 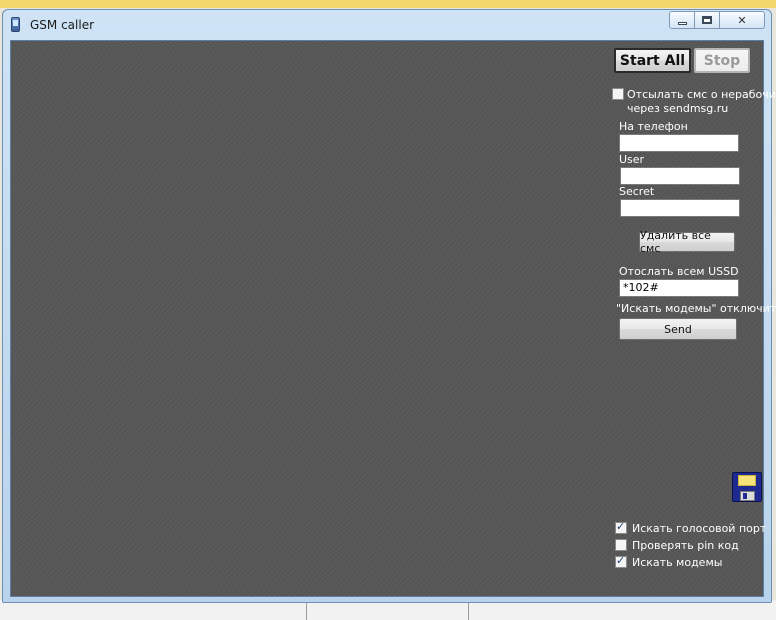 I want to click on search-modems-label: Искать модемы, so click(x=677, y=562).